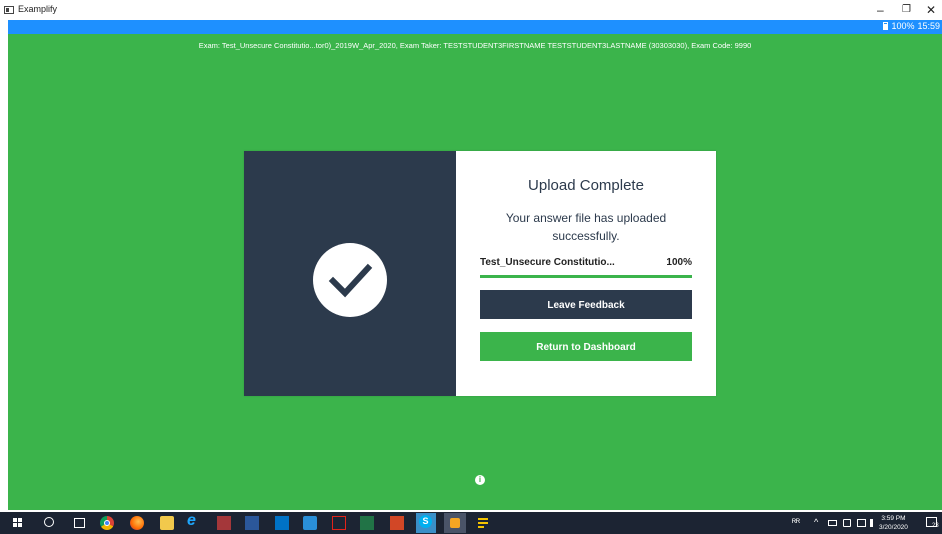 Image resolution: width=942 pixels, height=534 pixels. I want to click on status-indicators: 100% 15:59, so click(911, 26).